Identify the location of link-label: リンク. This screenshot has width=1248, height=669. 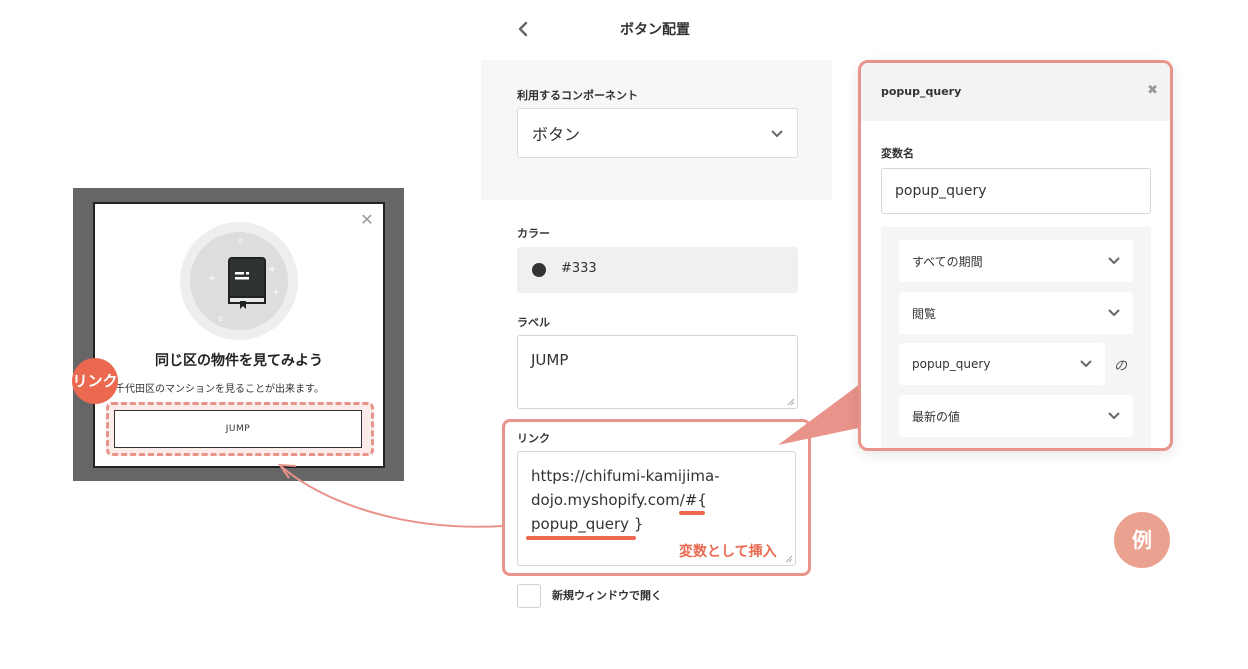
(533, 438).